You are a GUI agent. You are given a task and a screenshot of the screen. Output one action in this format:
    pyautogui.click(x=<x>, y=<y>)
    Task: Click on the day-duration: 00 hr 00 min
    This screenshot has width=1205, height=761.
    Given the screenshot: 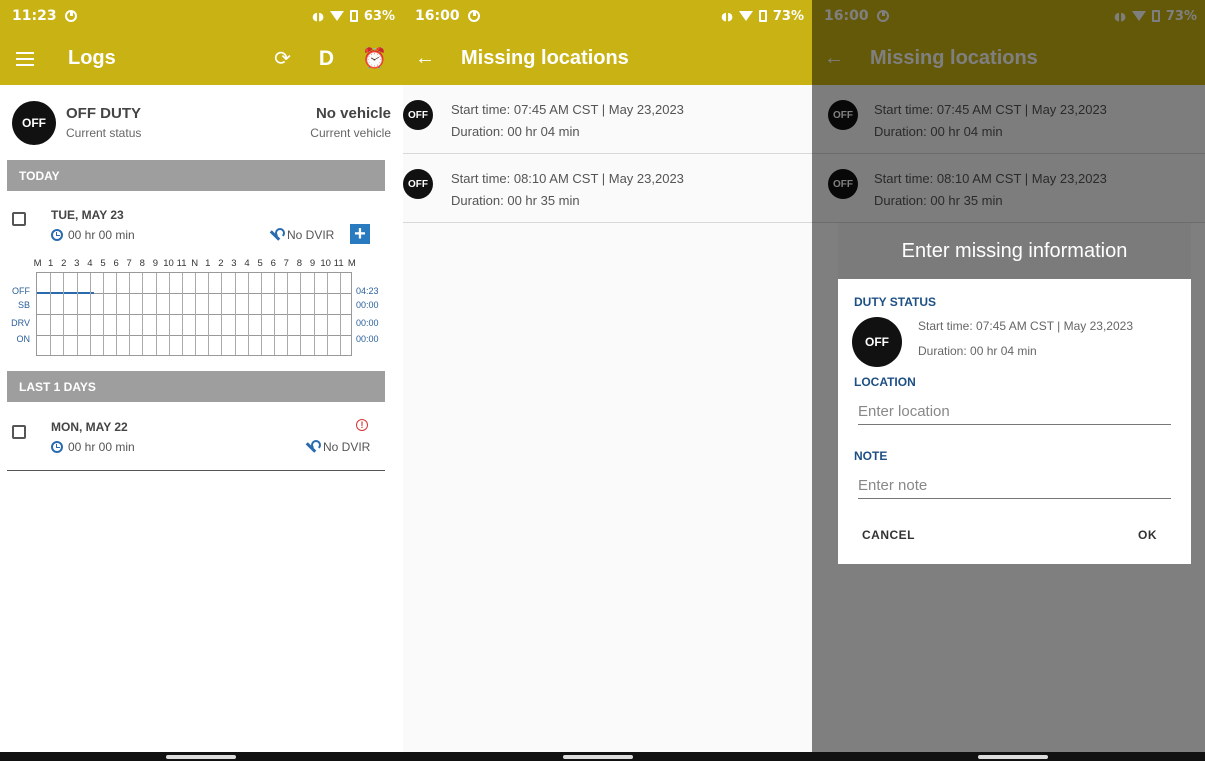 What is the action you would take?
    pyautogui.click(x=93, y=235)
    